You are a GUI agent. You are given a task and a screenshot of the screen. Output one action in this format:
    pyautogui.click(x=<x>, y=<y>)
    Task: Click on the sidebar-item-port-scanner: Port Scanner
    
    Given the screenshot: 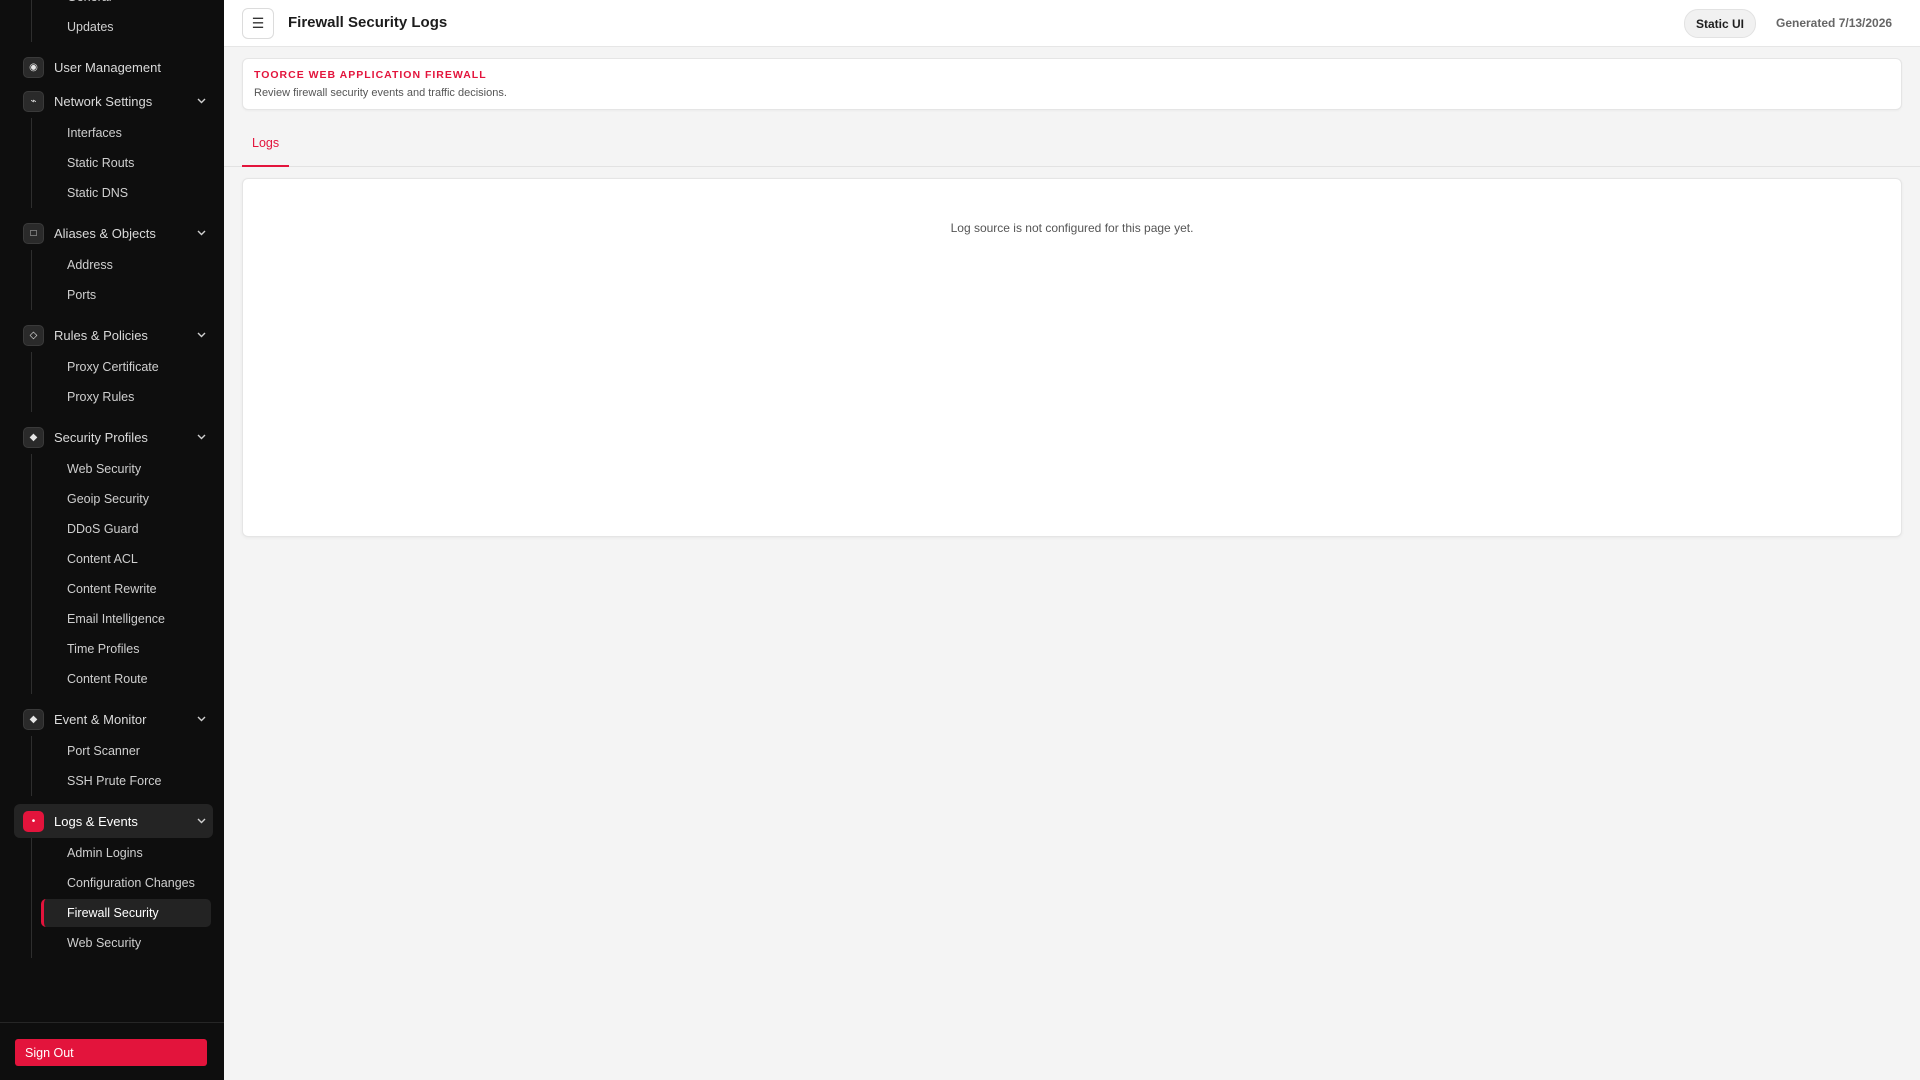 What is the action you would take?
    pyautogui.click(x=126, y=751)
    